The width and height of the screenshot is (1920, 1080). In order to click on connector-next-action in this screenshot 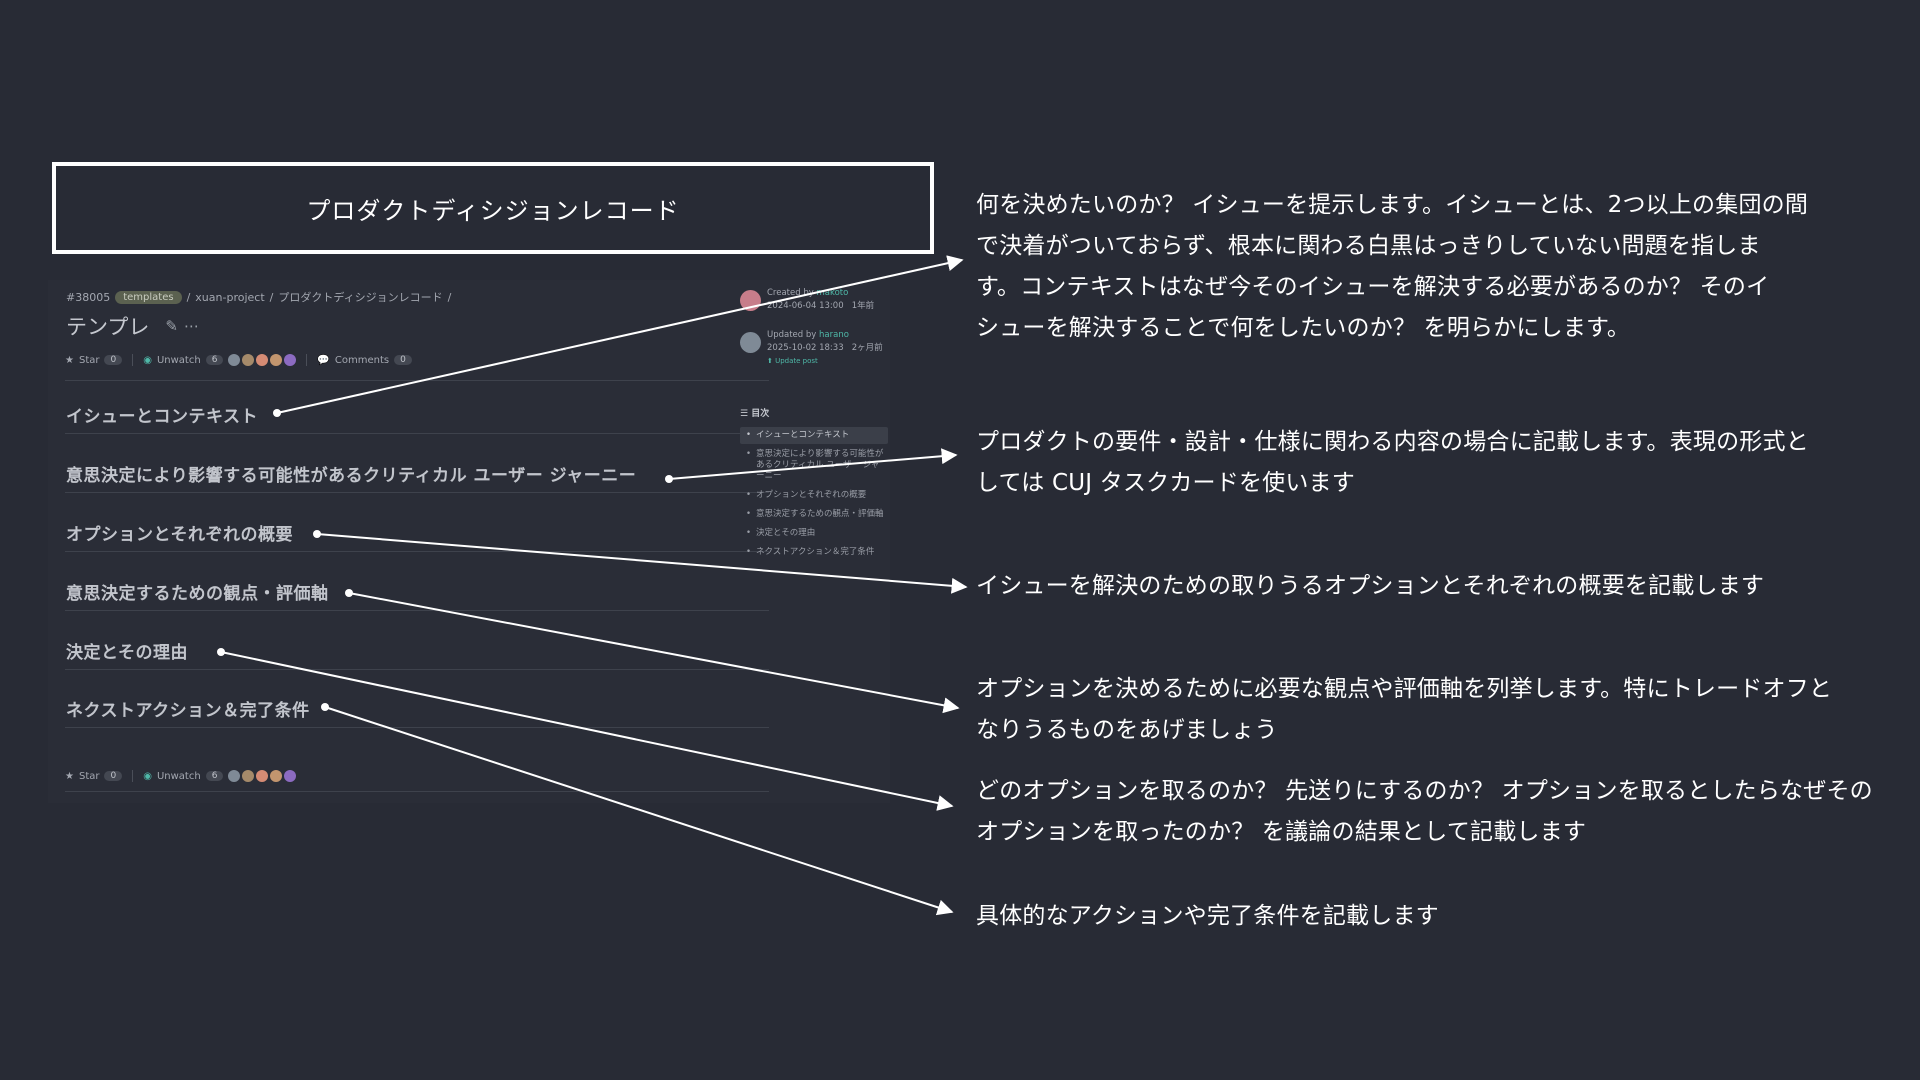, I will do `click(639, 811)`.